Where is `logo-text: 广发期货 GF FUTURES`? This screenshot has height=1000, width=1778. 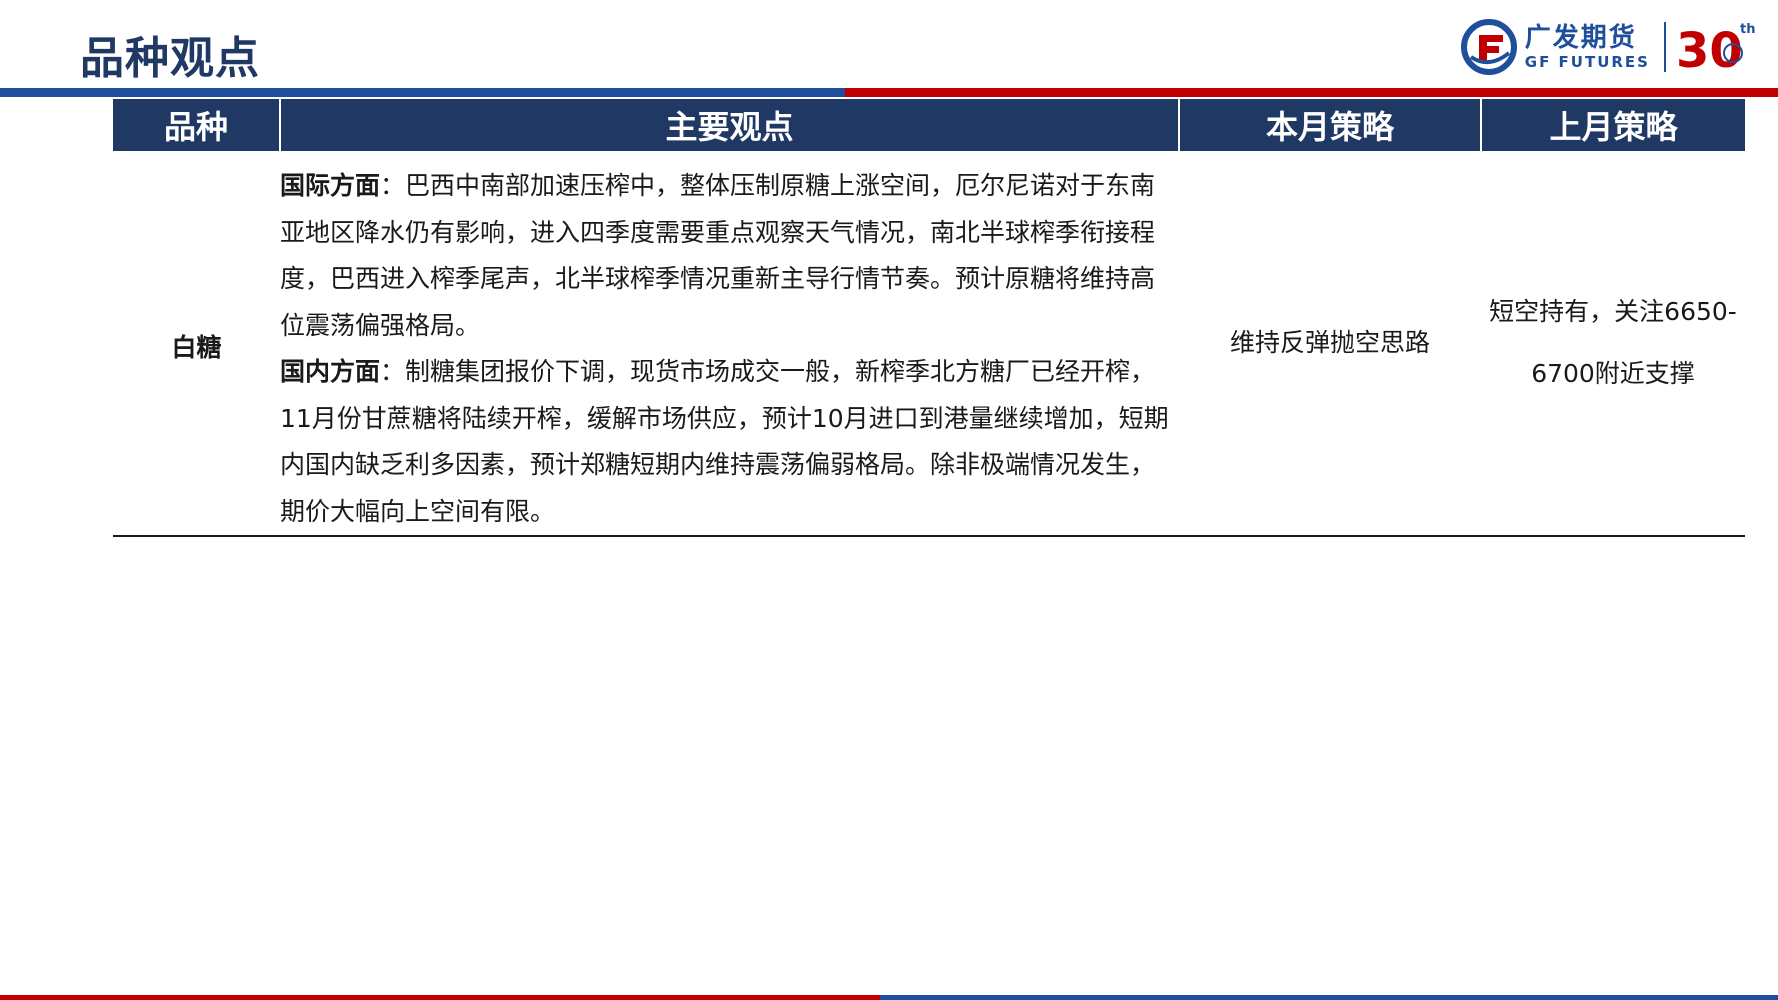
logo-text: 广发期货 GF FUTURES is located at coordinates (1587, 47).